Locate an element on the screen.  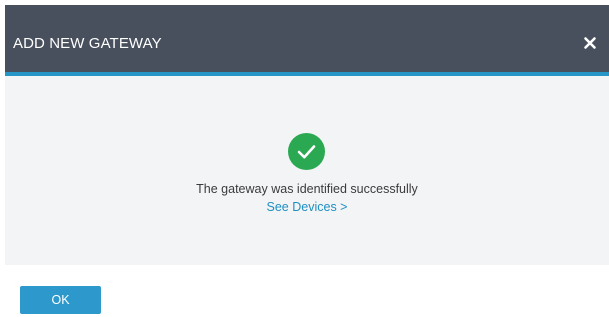
see-devices-link-row: See Devices > is located at coordinates (307, 207).